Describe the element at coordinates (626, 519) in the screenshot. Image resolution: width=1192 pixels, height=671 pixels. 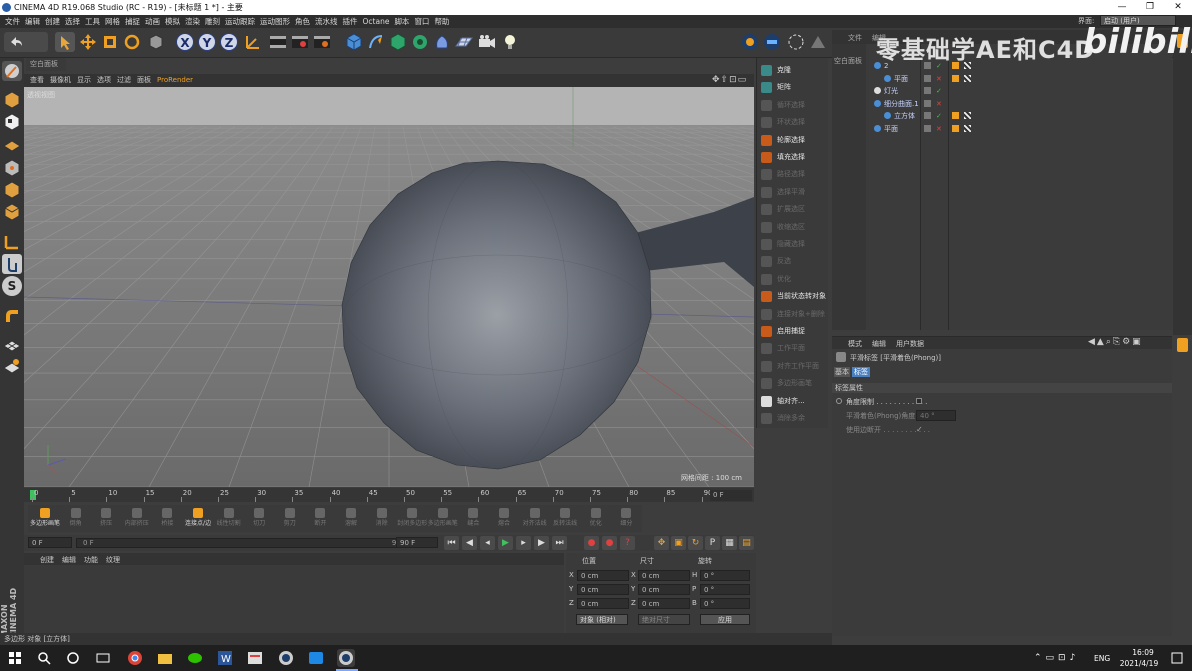
I see `modeling-tool: 细分` at that location.